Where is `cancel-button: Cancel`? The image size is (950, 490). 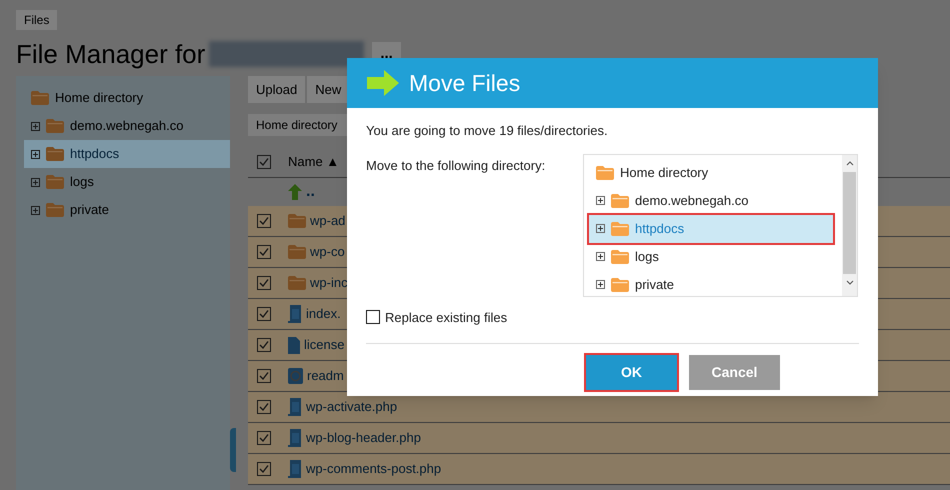
cancel-button: Cancel is located at coordinates (734, 372).